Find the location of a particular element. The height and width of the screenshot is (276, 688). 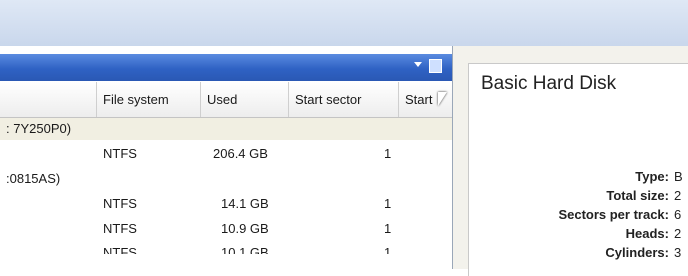

prop-label: Cylinders: is located at coordinates (637, 252).